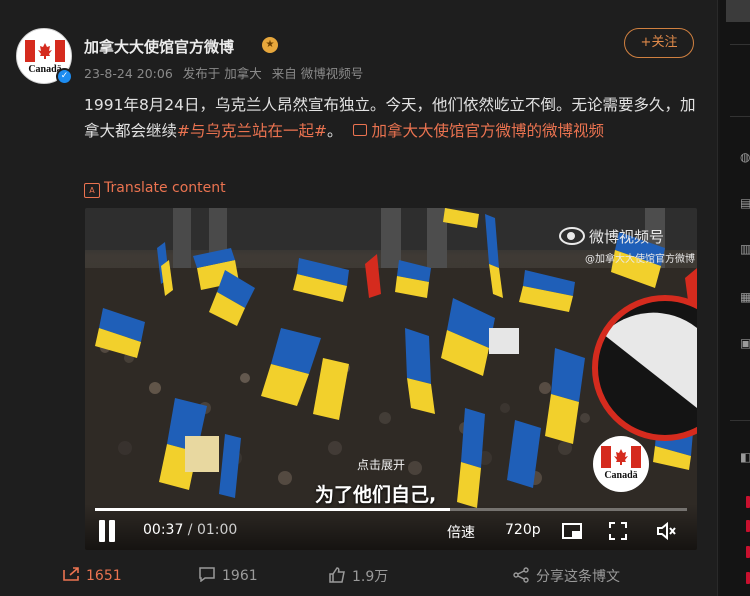 Image resolution: width=750 pixels, height=596 pixels. I want to click on video-watermark-sub: @加拿大大使馆官方微博, so click(640, 259).